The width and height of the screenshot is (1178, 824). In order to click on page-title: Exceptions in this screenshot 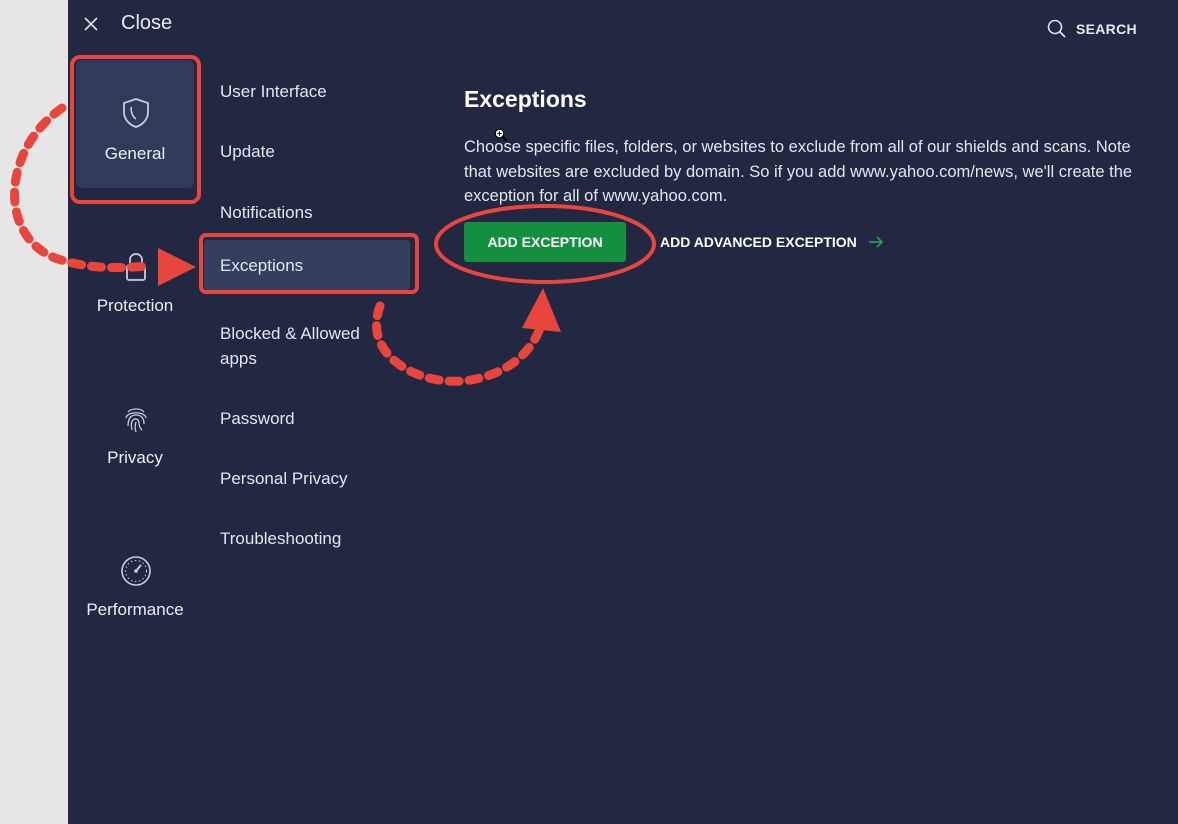, I will do `click(525, 99)`.